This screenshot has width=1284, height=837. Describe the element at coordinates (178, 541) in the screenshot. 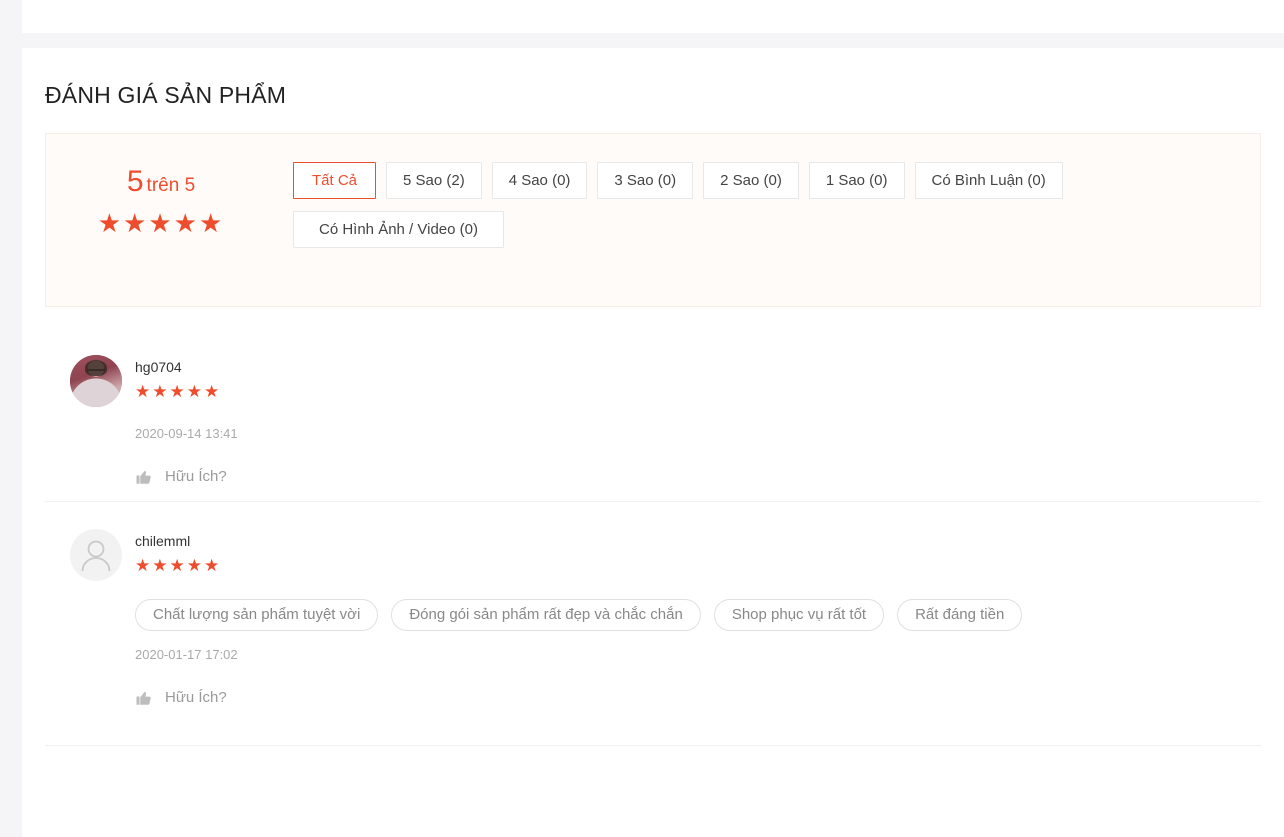

I see `reviewer-username: chilemml` at that location.